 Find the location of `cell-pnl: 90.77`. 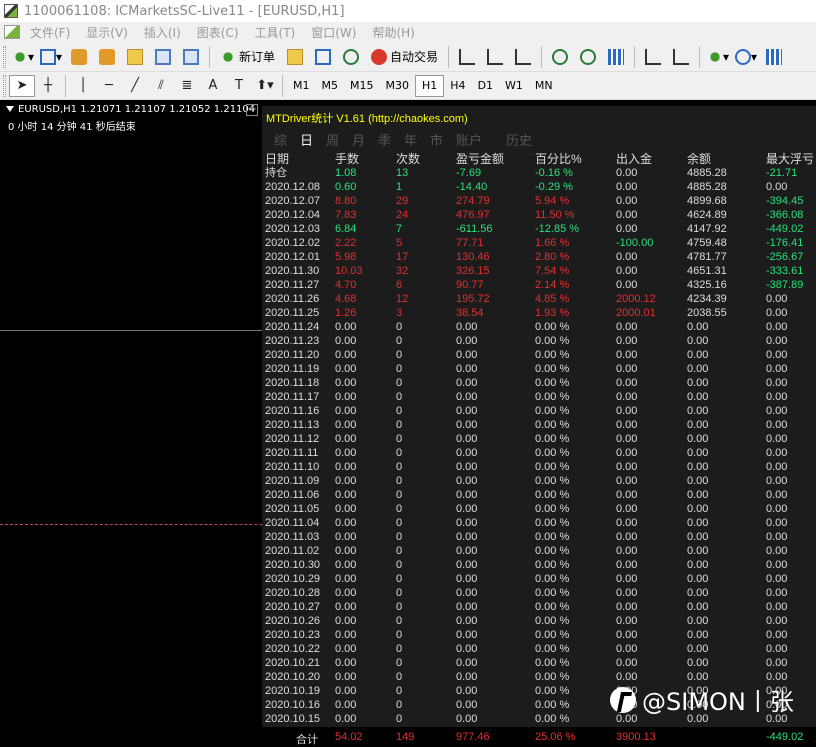

cell-pnl: 90.77 is located at coordinates (470, 285).